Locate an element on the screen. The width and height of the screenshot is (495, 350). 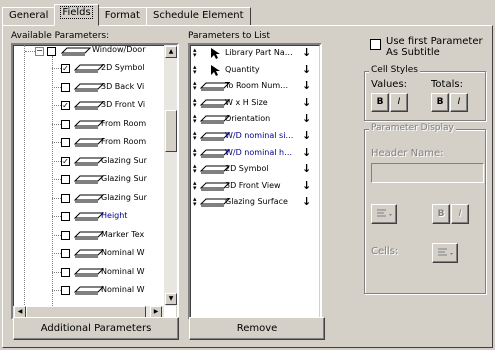
cell-styles-group: Cell Styles Values: Totals: B I B I is located at coordinates (425, 93).